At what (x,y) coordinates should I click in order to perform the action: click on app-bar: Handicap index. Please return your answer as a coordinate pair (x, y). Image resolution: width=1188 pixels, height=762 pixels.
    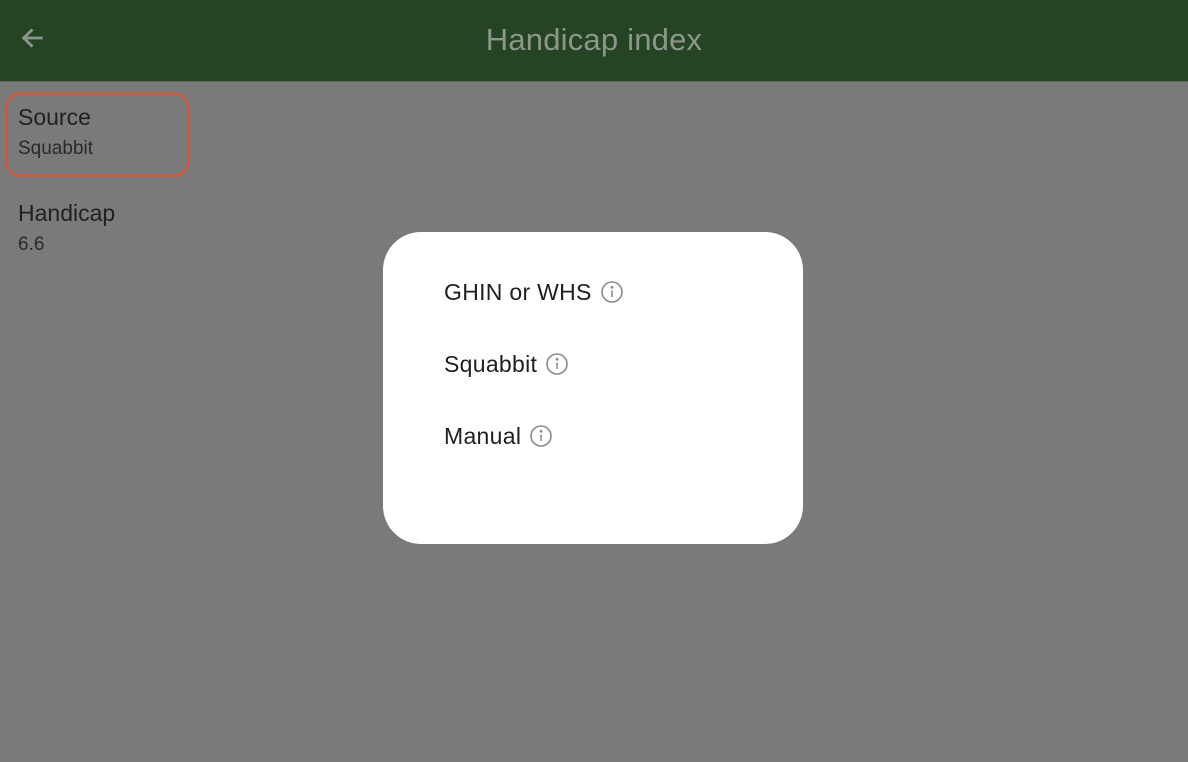
    Looking at the image, I should click on (594, 40).